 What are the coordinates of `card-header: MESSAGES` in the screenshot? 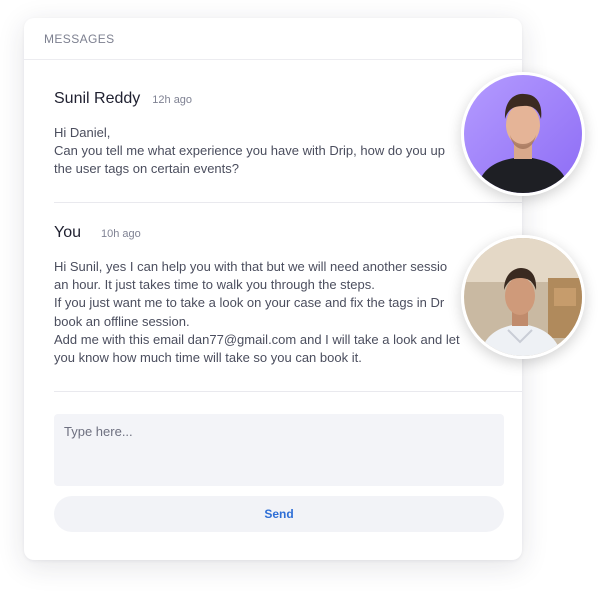 It's located at (273, 39).